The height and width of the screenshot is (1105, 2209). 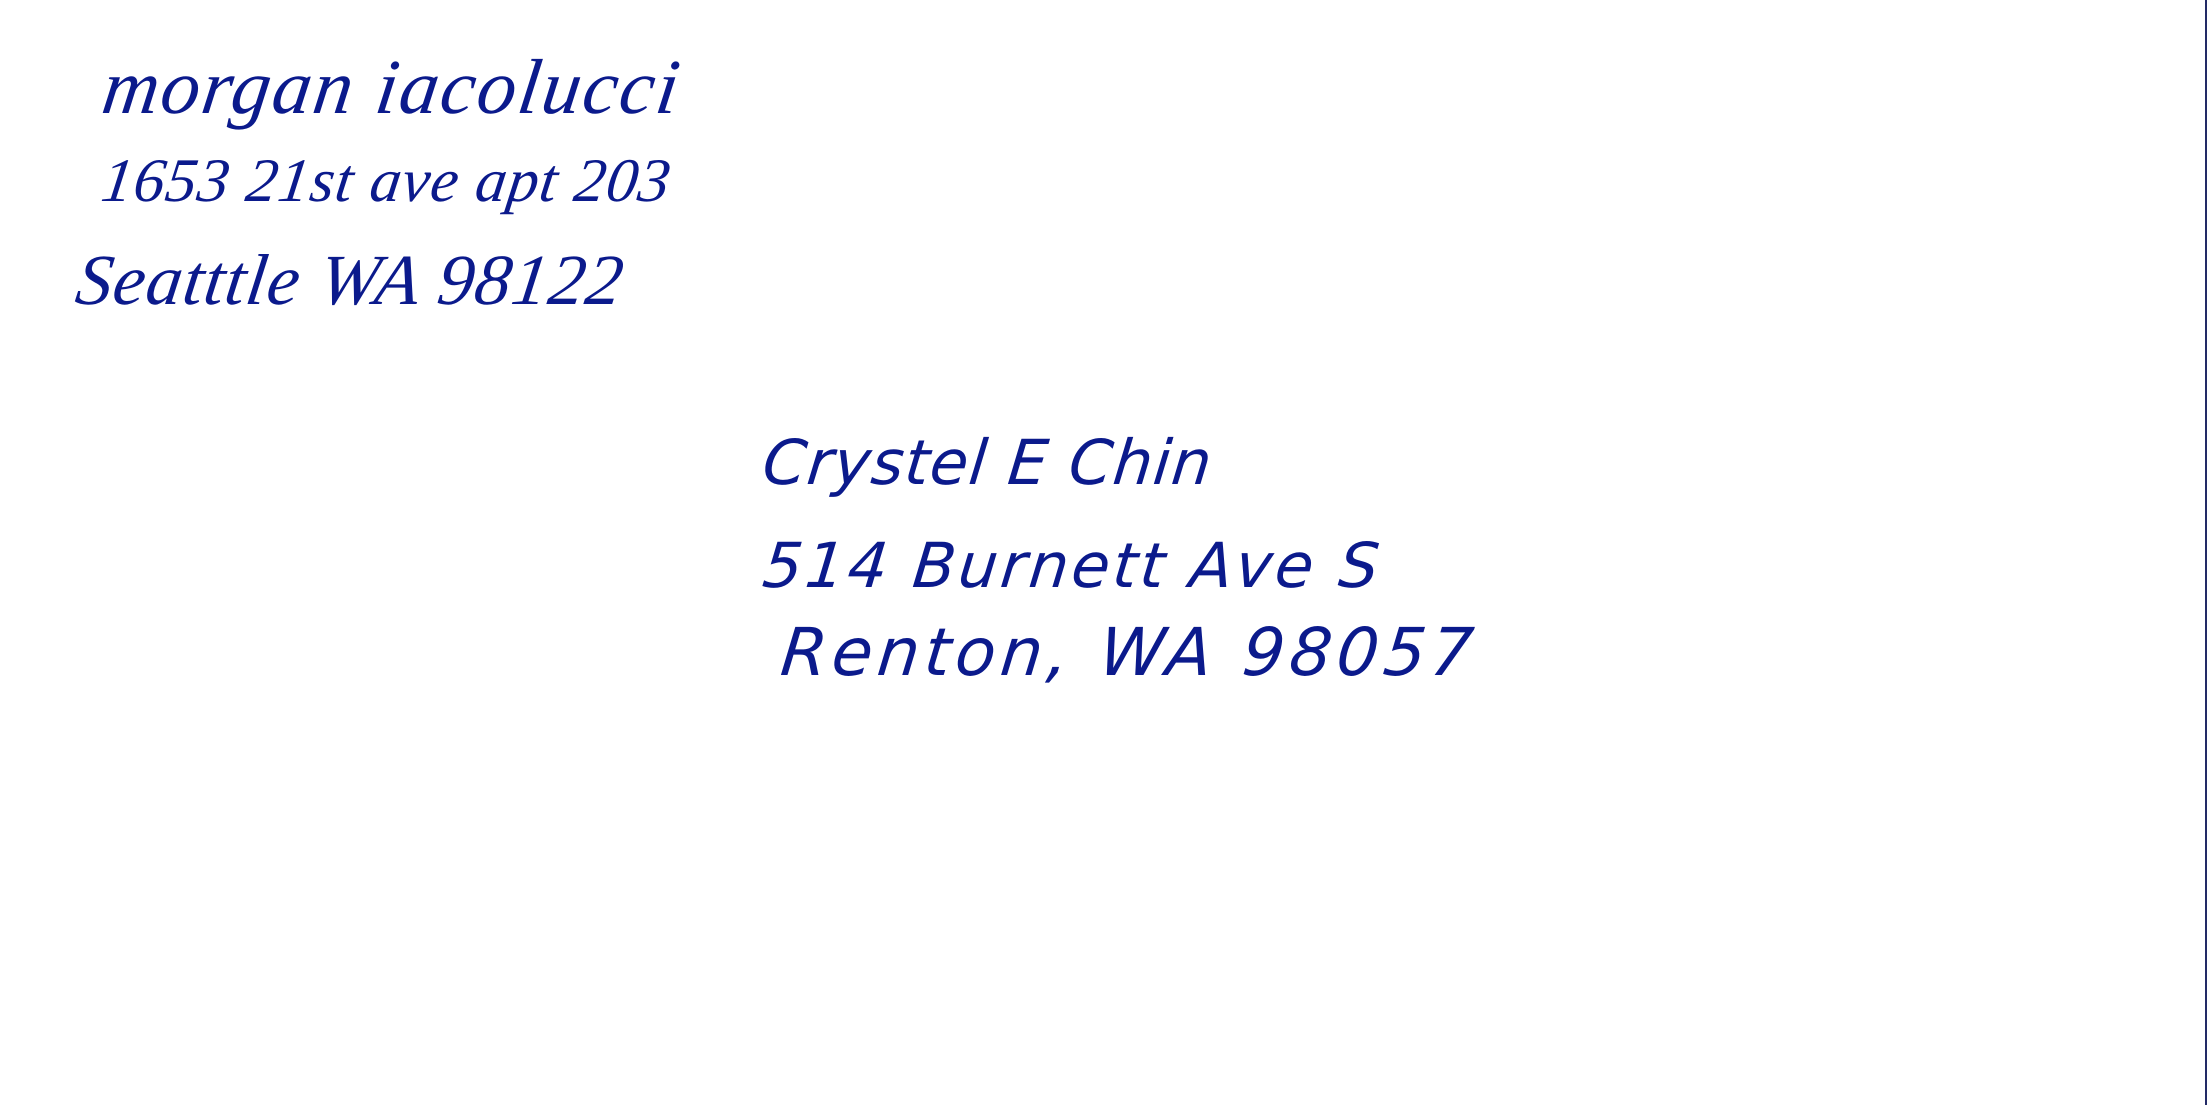 I want to click on recipient-street: 514 Burnett Ave S, so click(x=1072, y=565).